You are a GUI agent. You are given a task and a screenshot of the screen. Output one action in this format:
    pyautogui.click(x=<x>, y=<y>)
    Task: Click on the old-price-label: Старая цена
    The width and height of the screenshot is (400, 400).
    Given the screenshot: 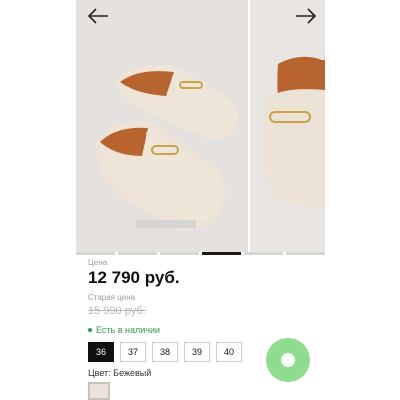 What is the action you would take?
    pyautogui.click(x=112, y=297)
    